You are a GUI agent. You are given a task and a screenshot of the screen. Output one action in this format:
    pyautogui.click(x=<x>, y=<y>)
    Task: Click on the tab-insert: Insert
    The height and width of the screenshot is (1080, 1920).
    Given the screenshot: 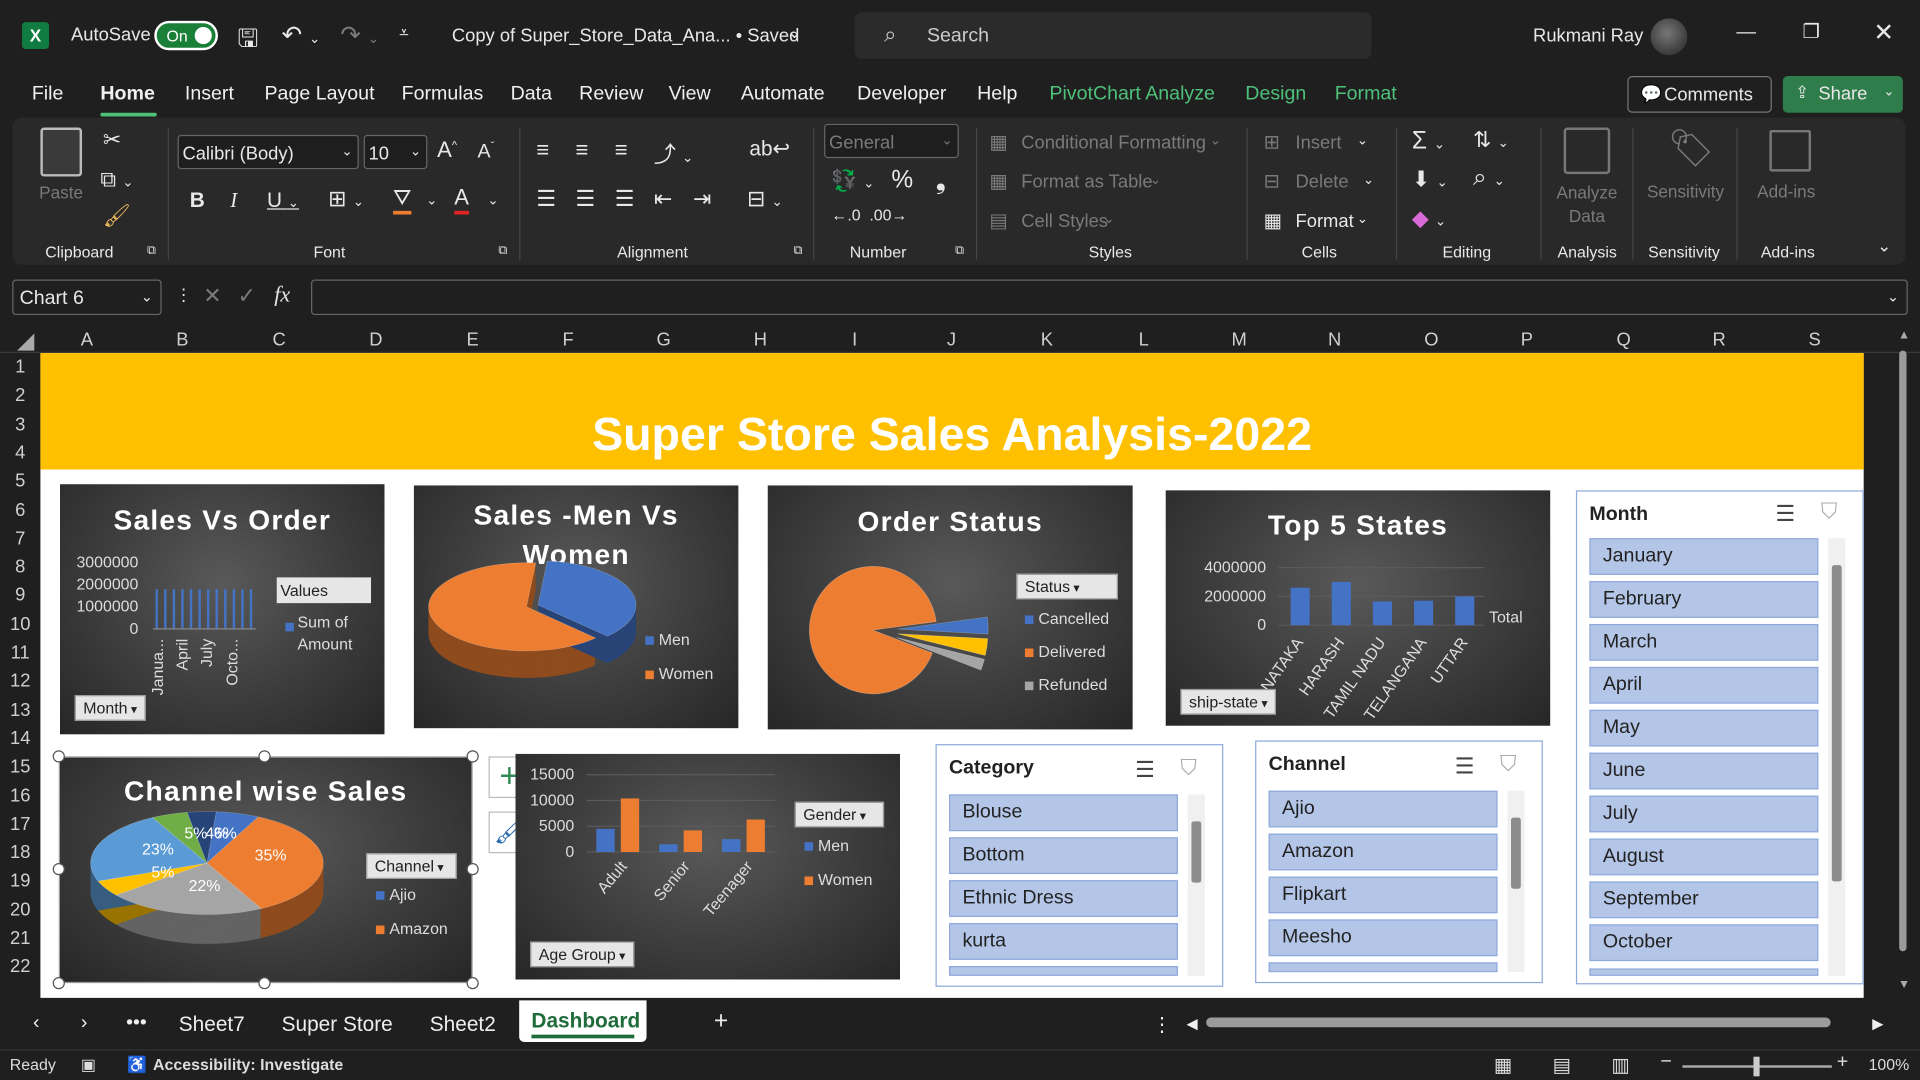 What is the action you would take?
    pyautogui.click(x=209, y=94)
    